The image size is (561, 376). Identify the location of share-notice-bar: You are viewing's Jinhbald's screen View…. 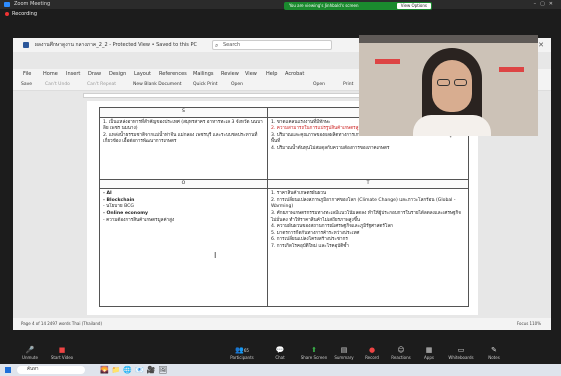
(358, 6).